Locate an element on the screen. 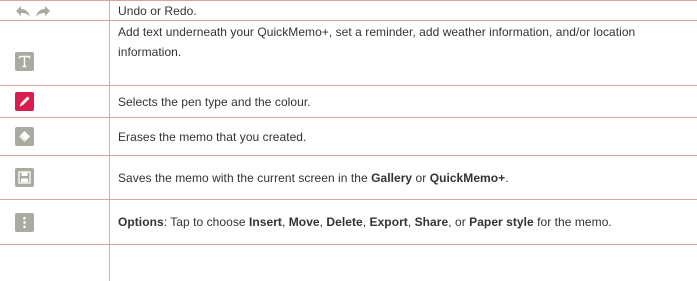  delete-term: Delete is located at coordinates (344, 222).